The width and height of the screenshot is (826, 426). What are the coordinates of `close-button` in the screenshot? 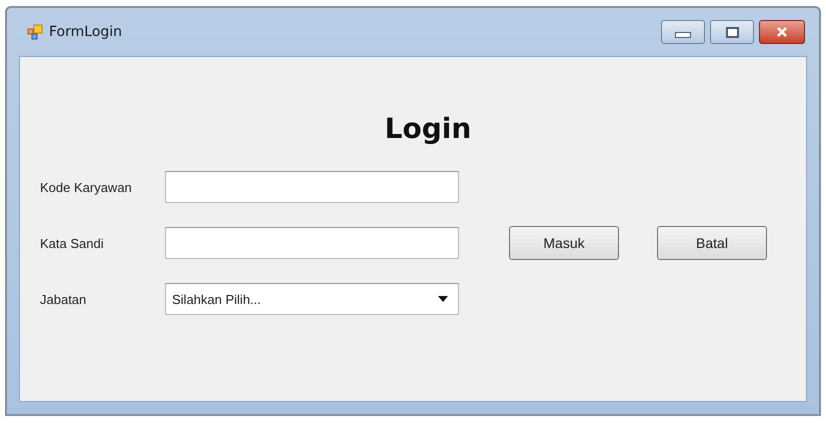 It's located at (782, 32).